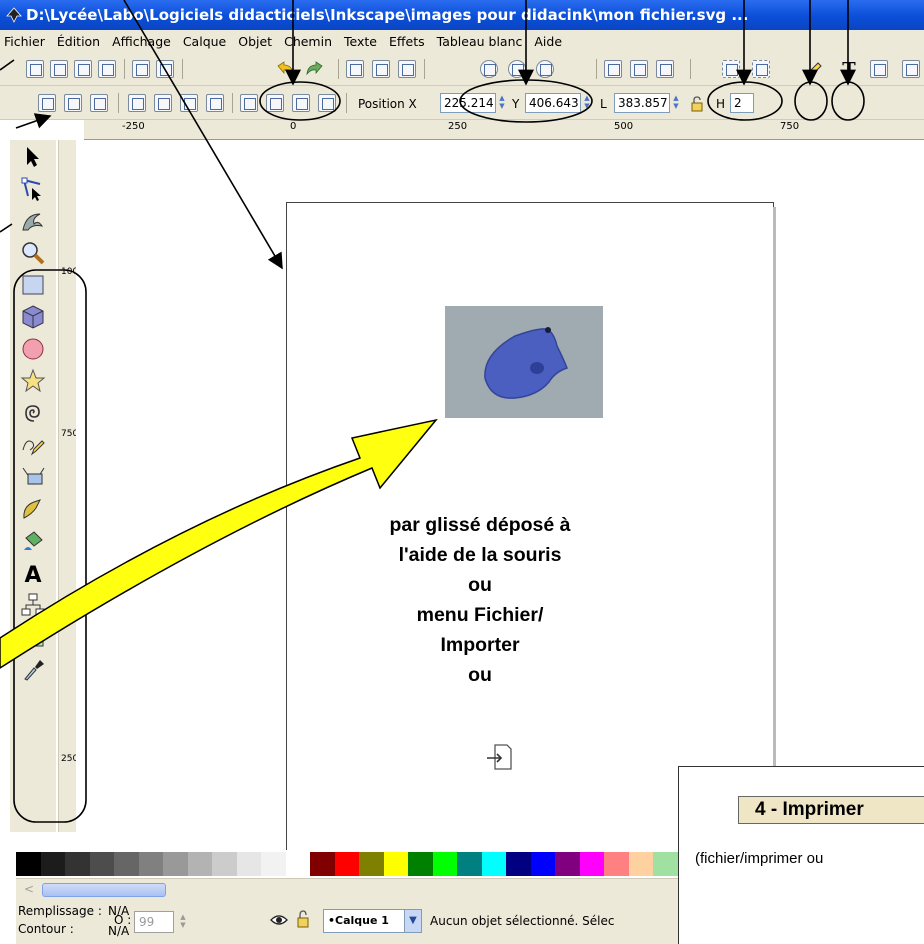  Describe the element at coordinates (33, 477) in the screenshot. I see `pen-tool-icon` at that location.